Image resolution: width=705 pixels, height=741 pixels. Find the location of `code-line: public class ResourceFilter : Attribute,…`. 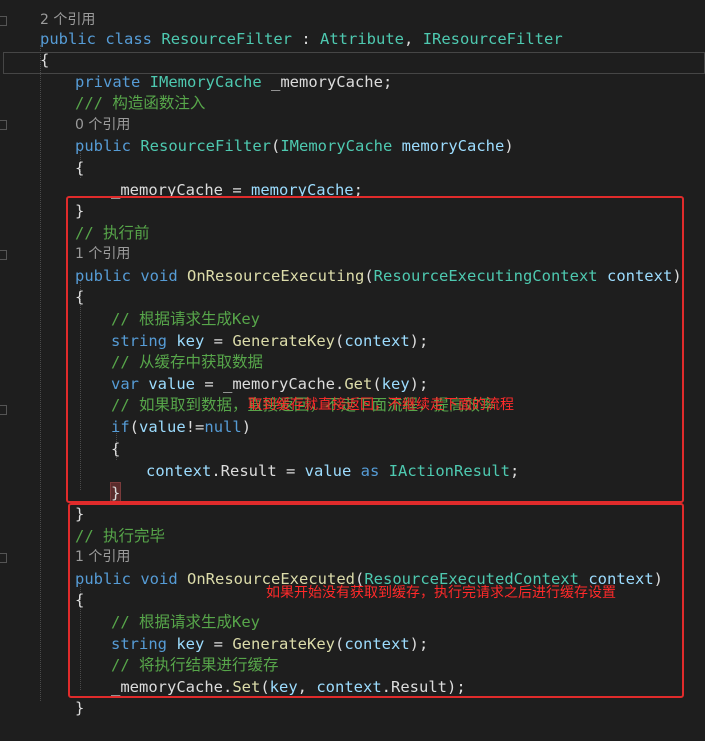

code-line: public class ResourceFilter : Attribute,… is located at coordinates (352, 27).